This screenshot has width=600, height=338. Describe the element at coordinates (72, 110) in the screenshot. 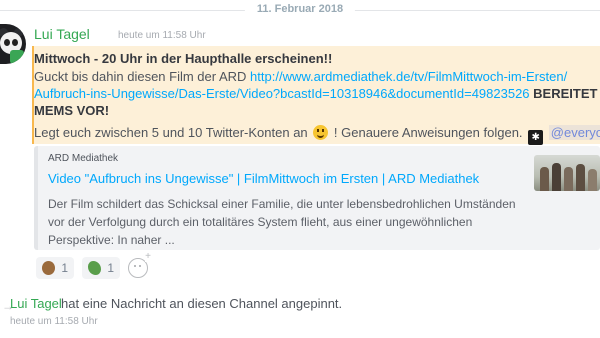

I see `message-line-4: MEMS VOR!` at that location.